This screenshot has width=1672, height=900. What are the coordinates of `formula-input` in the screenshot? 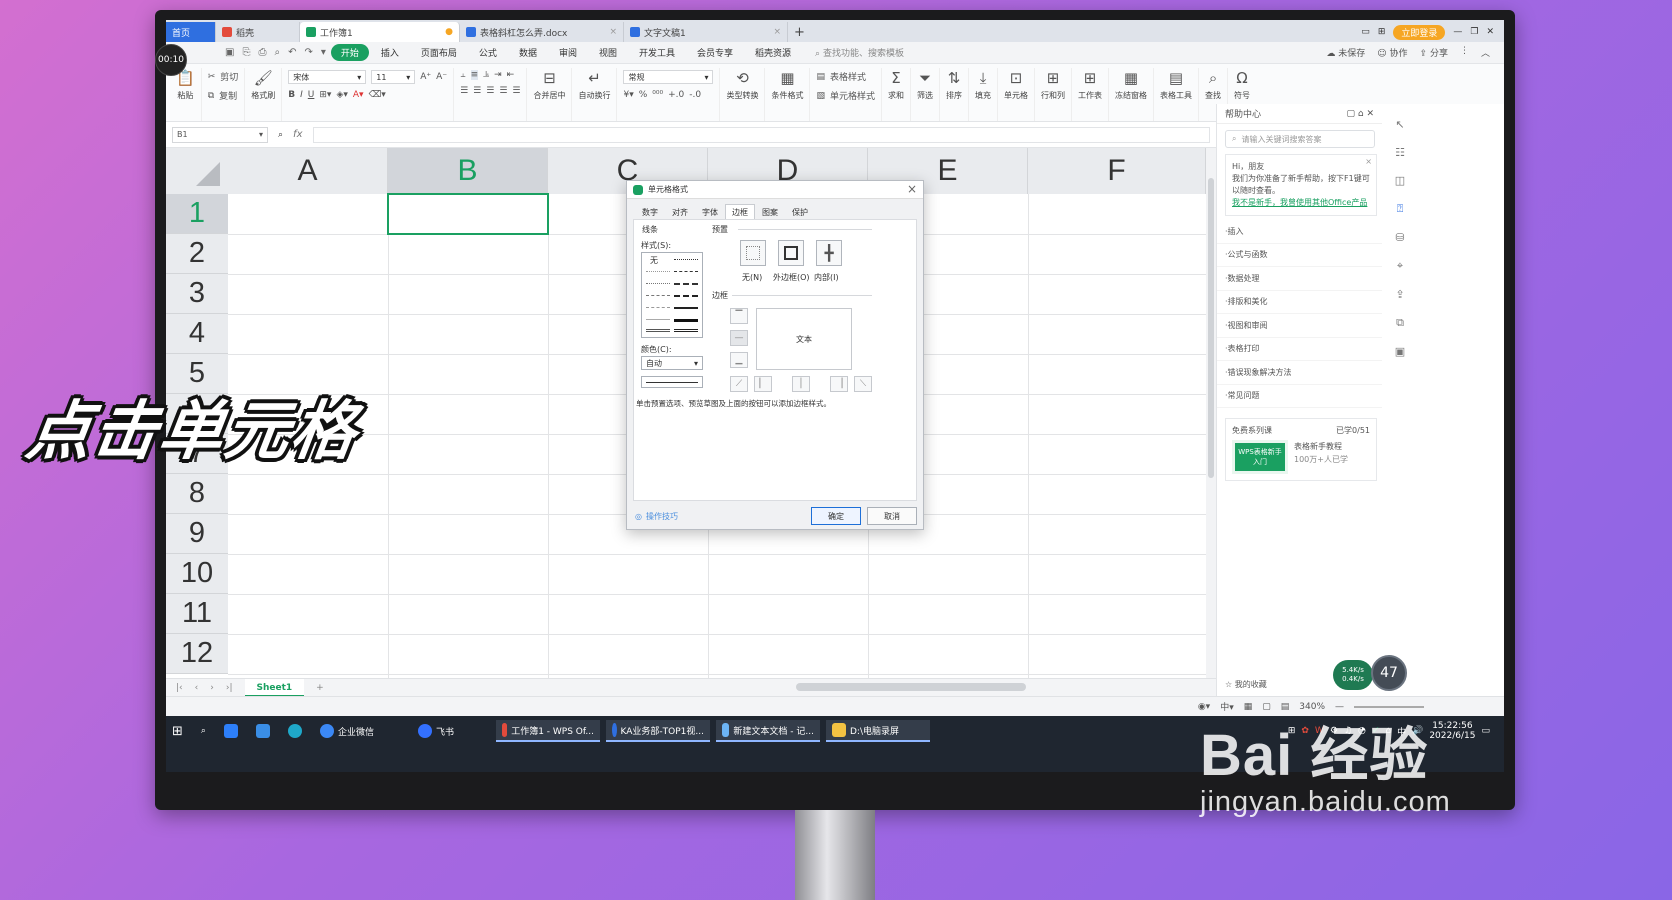 It's located at (761, 134).